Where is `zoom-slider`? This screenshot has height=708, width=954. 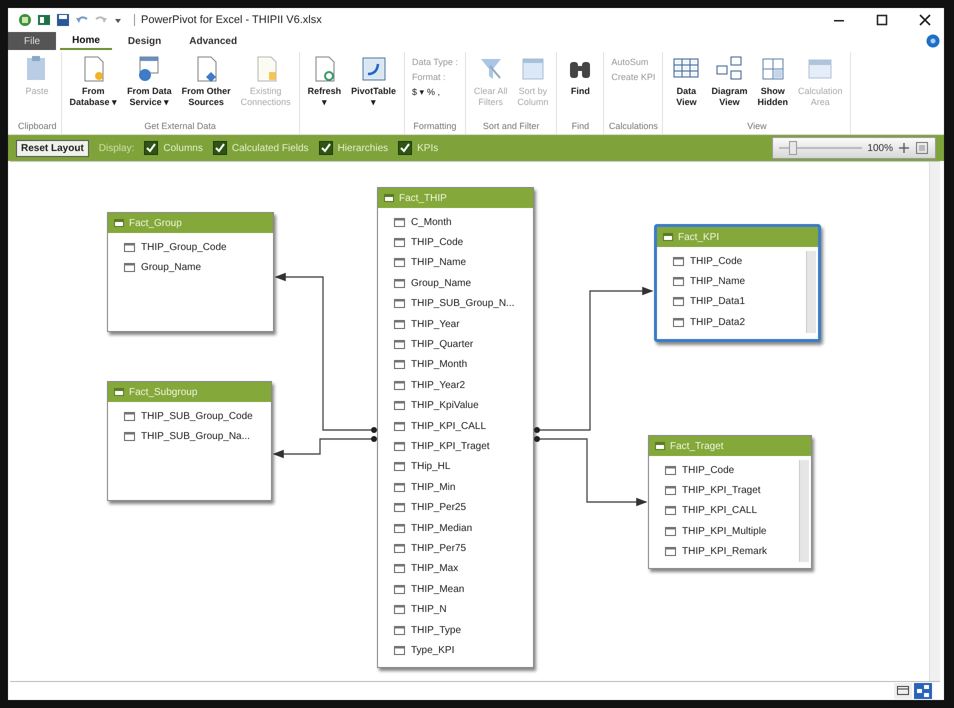
zoom-slider is located at coordinates (820, 148).